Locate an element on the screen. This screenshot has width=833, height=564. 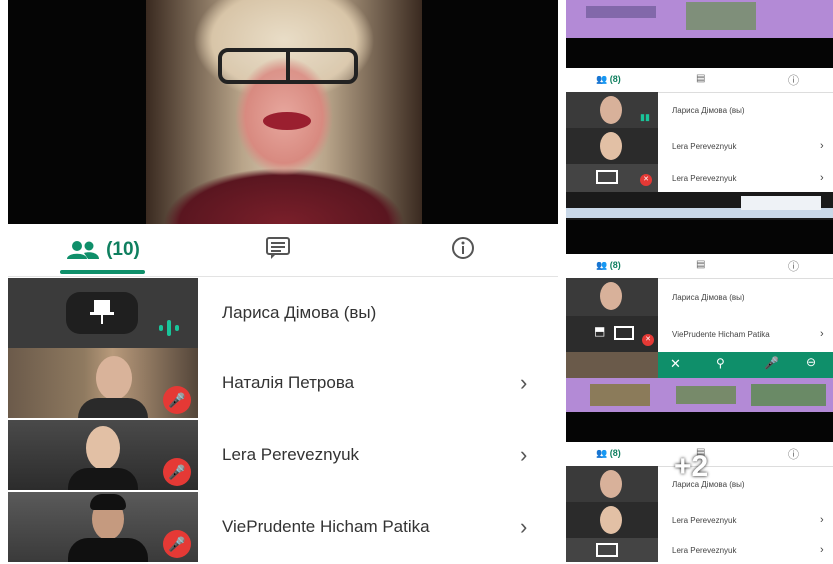
desktop-strip is located at coordinates (699, 206).